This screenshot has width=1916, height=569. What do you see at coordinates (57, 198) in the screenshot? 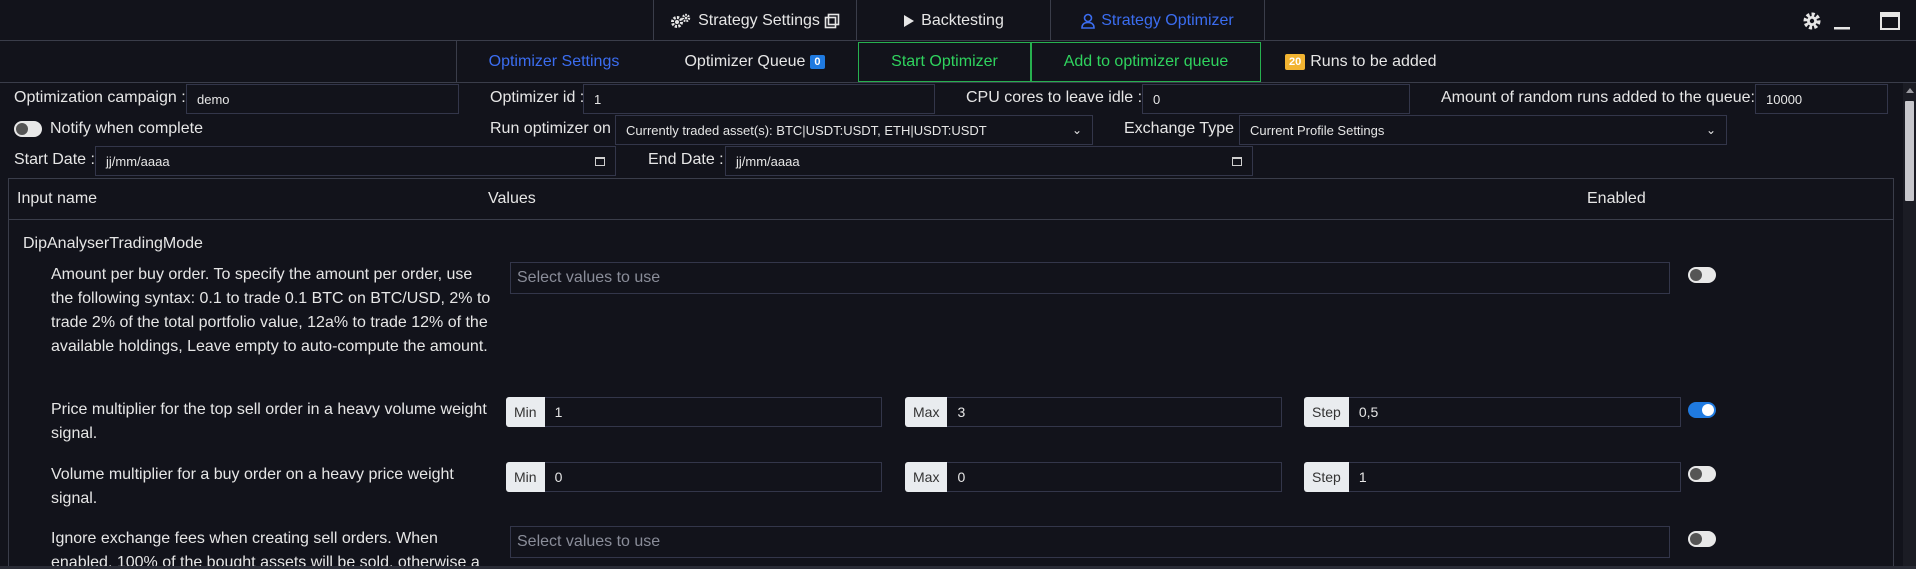
I see `header-input-name: Input name` at bounding box center [57, 198].